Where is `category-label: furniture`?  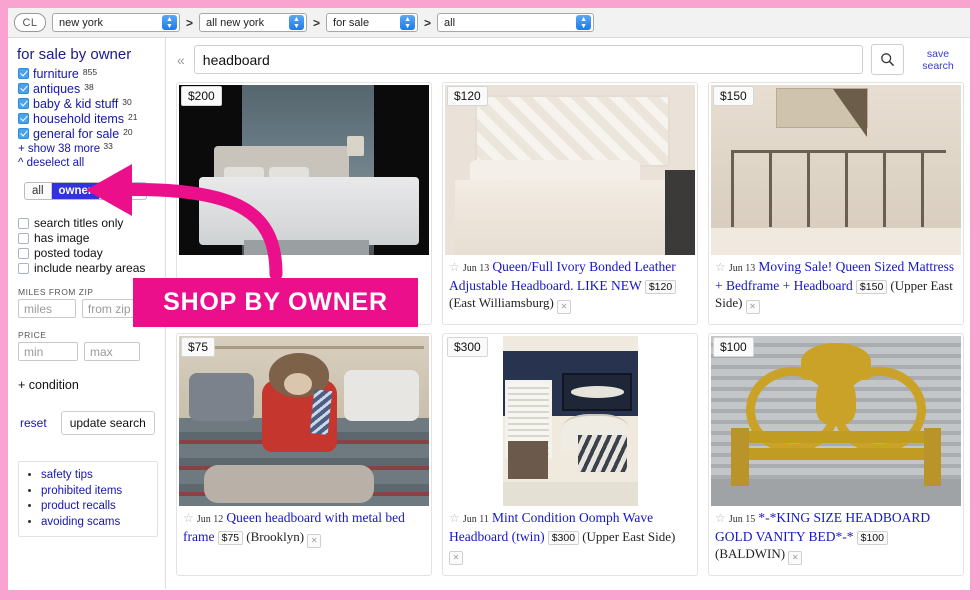
category-label: furniture is located at coordinates (56, 74).